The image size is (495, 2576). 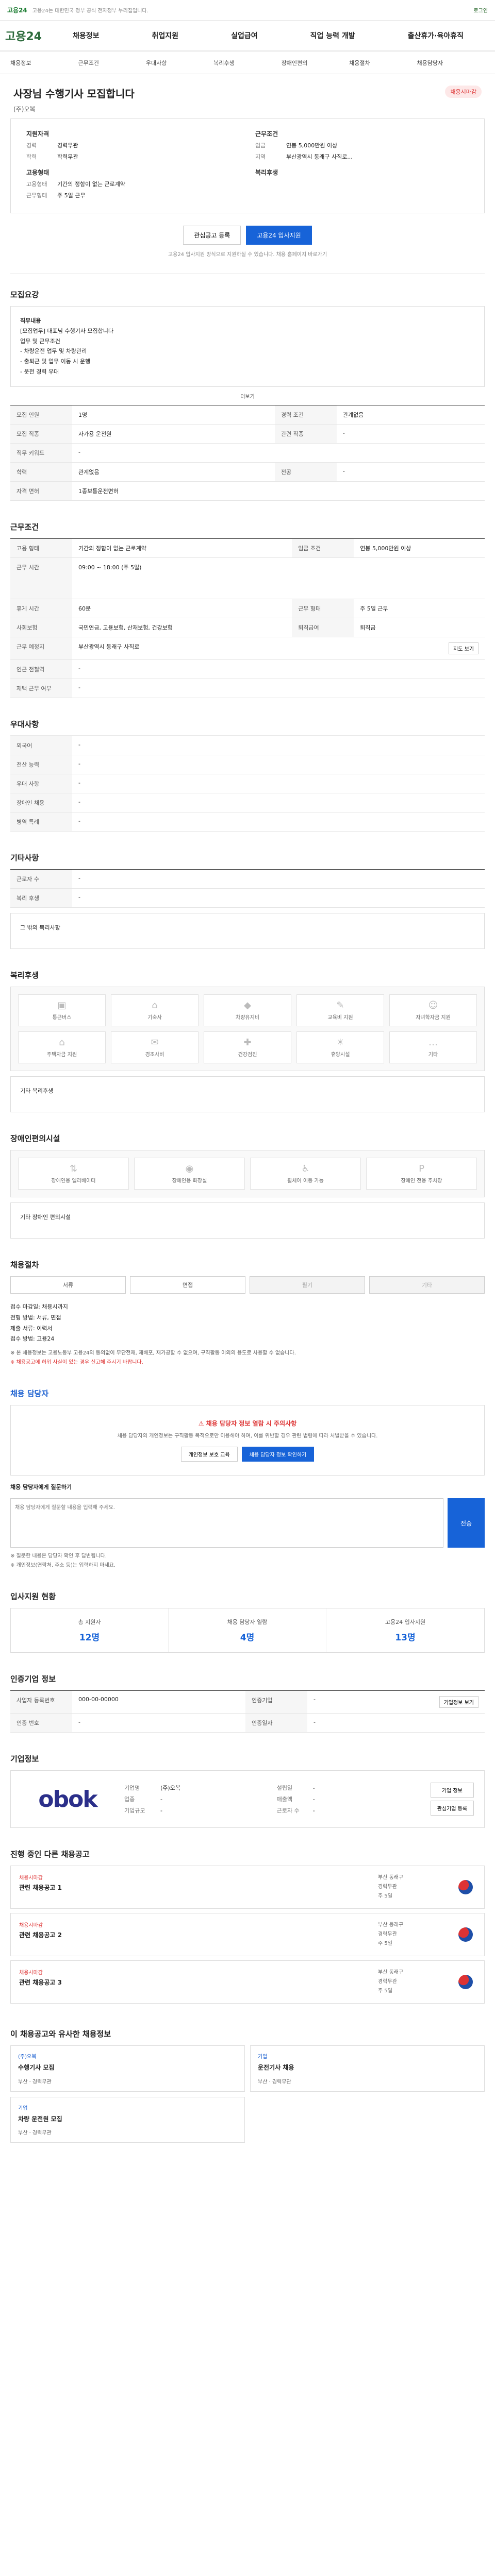 I want to click on related-company: (주)오복, so click(x=27, y=2057).